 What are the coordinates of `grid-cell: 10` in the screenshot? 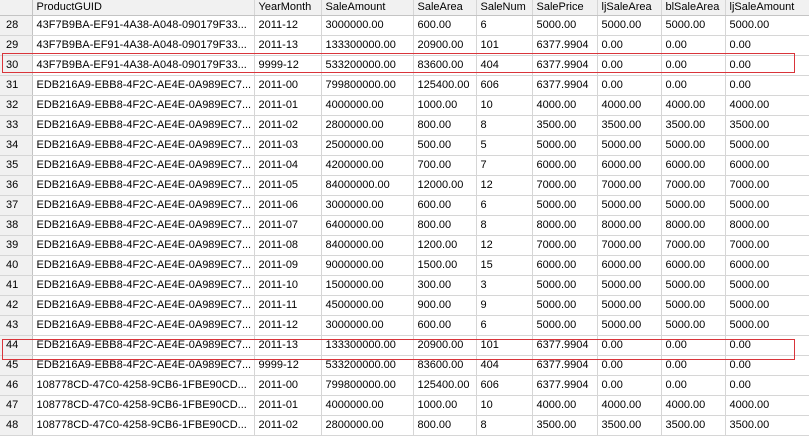 It's located at (504, 105).